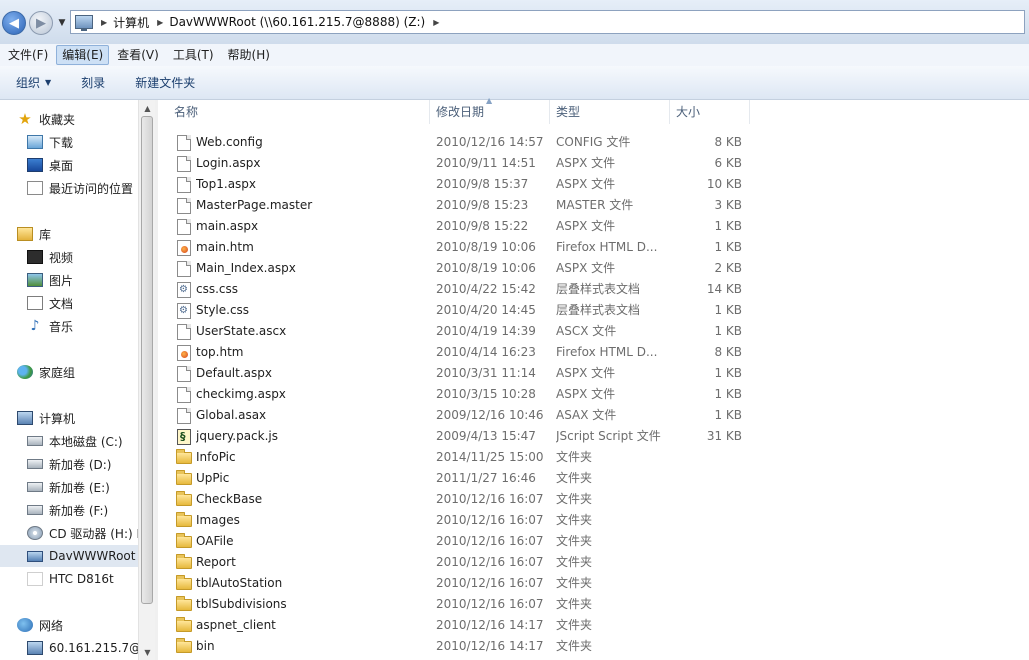  What do you see at coordinates (69, 464) in the screenshot?
I see `nav-item-12: 新加卷 (D:)` at bounding box center [69, 464].